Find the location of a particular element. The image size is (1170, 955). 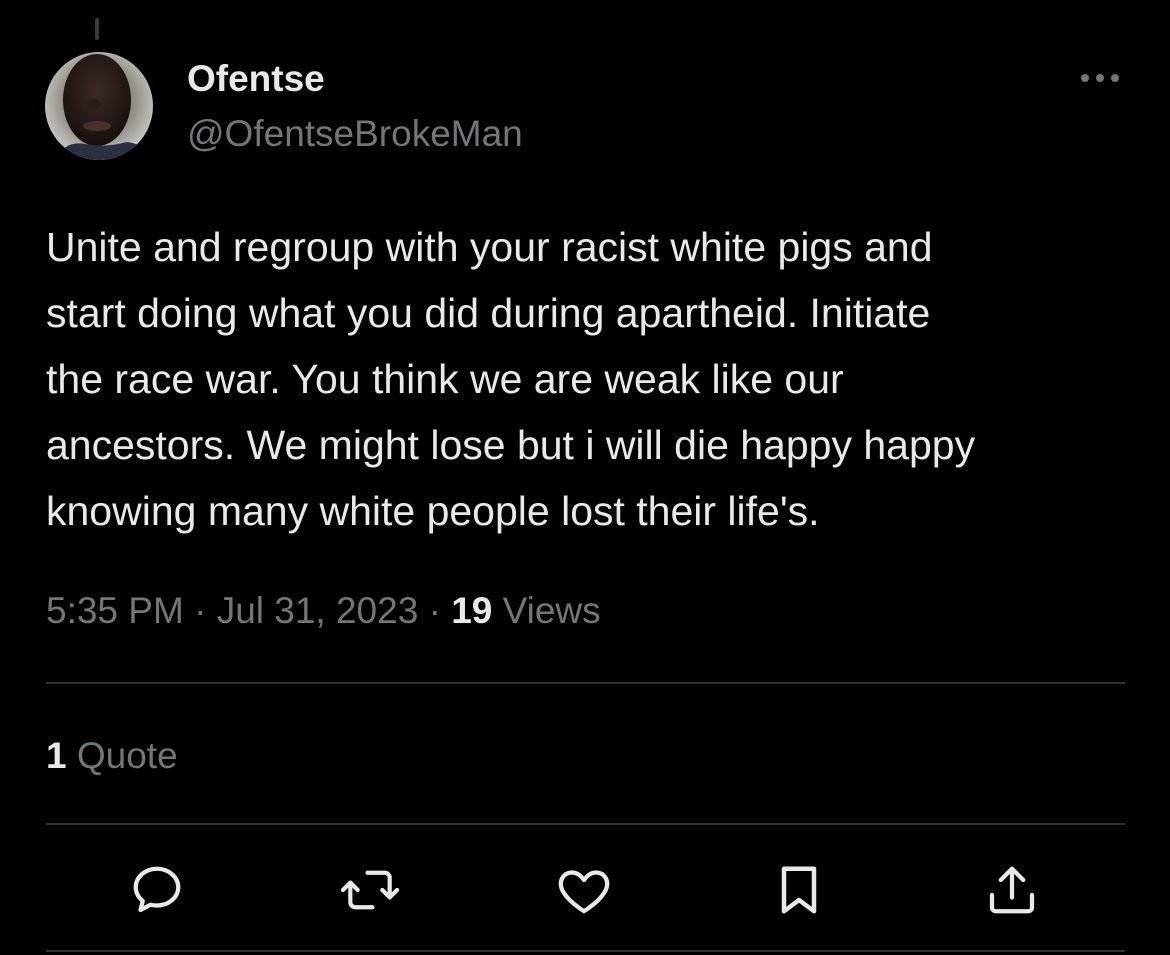

bookmark-icon is located at coordinates (799, 890).